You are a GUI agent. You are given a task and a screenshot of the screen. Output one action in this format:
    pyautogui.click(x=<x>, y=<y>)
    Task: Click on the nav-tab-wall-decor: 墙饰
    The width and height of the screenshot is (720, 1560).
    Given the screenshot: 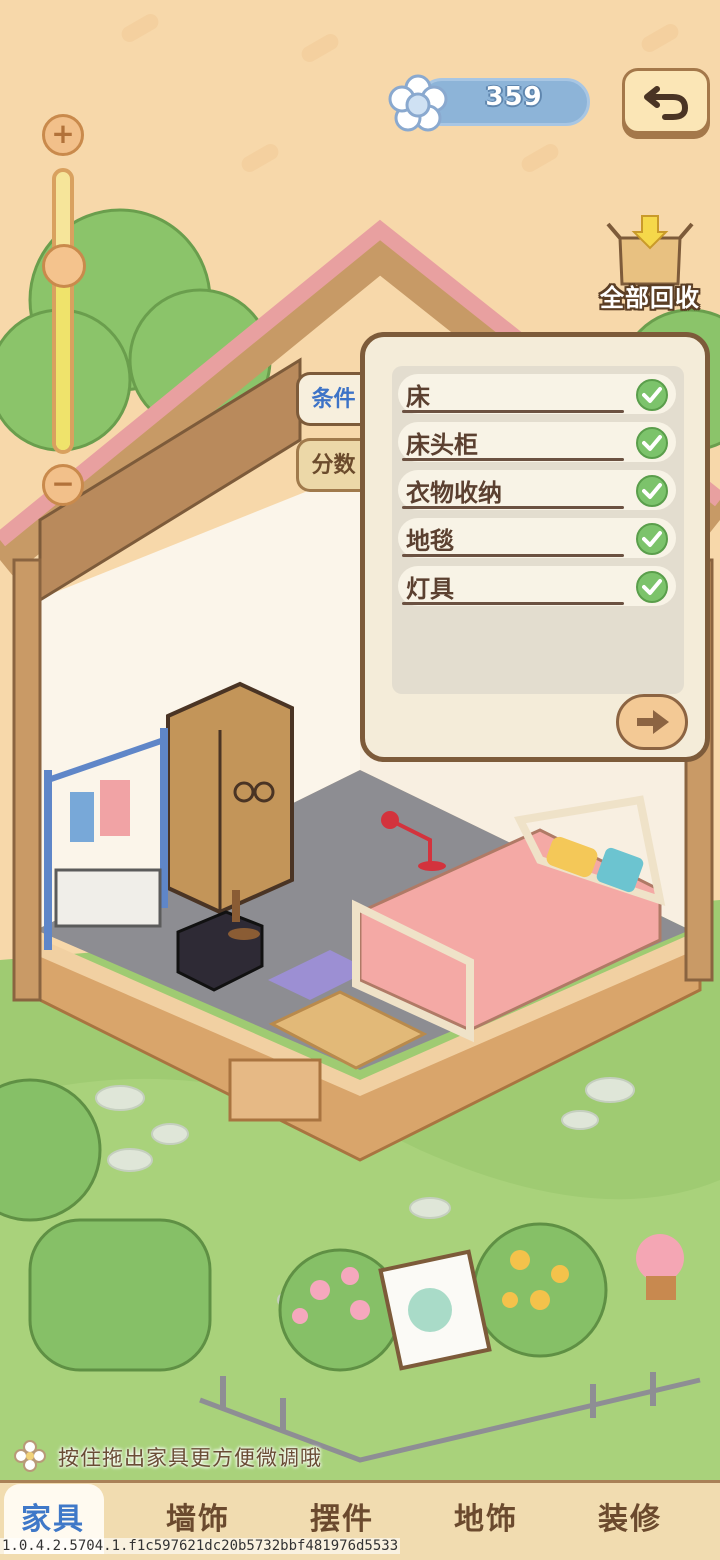 What is the action you would take?
    pyautogui.click(x=198, y=1519)
    